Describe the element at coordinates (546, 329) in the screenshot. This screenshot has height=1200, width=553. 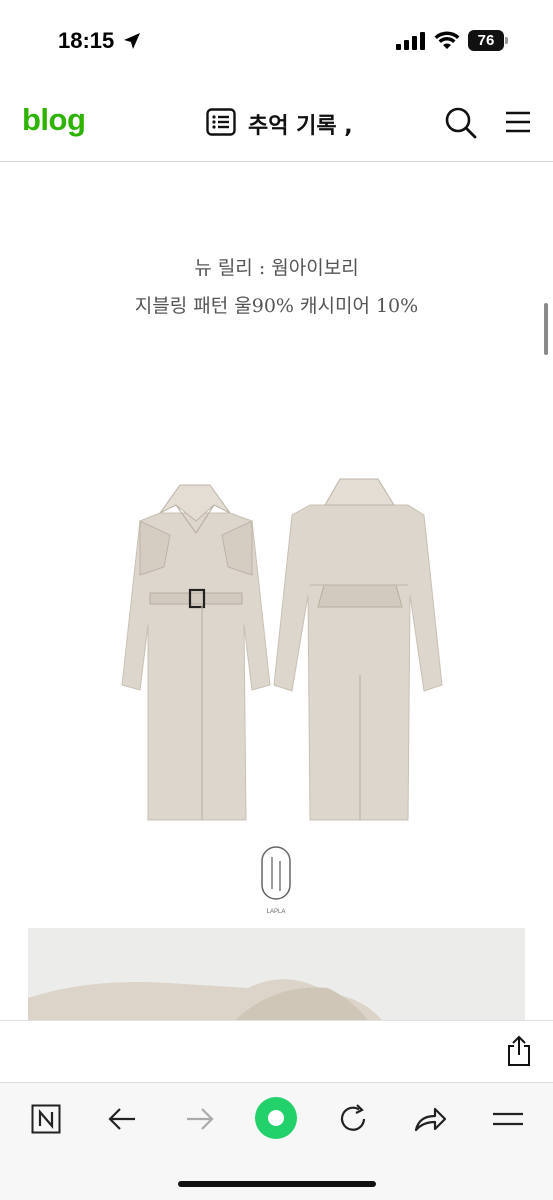
I see `scroll-indicator` at that location.